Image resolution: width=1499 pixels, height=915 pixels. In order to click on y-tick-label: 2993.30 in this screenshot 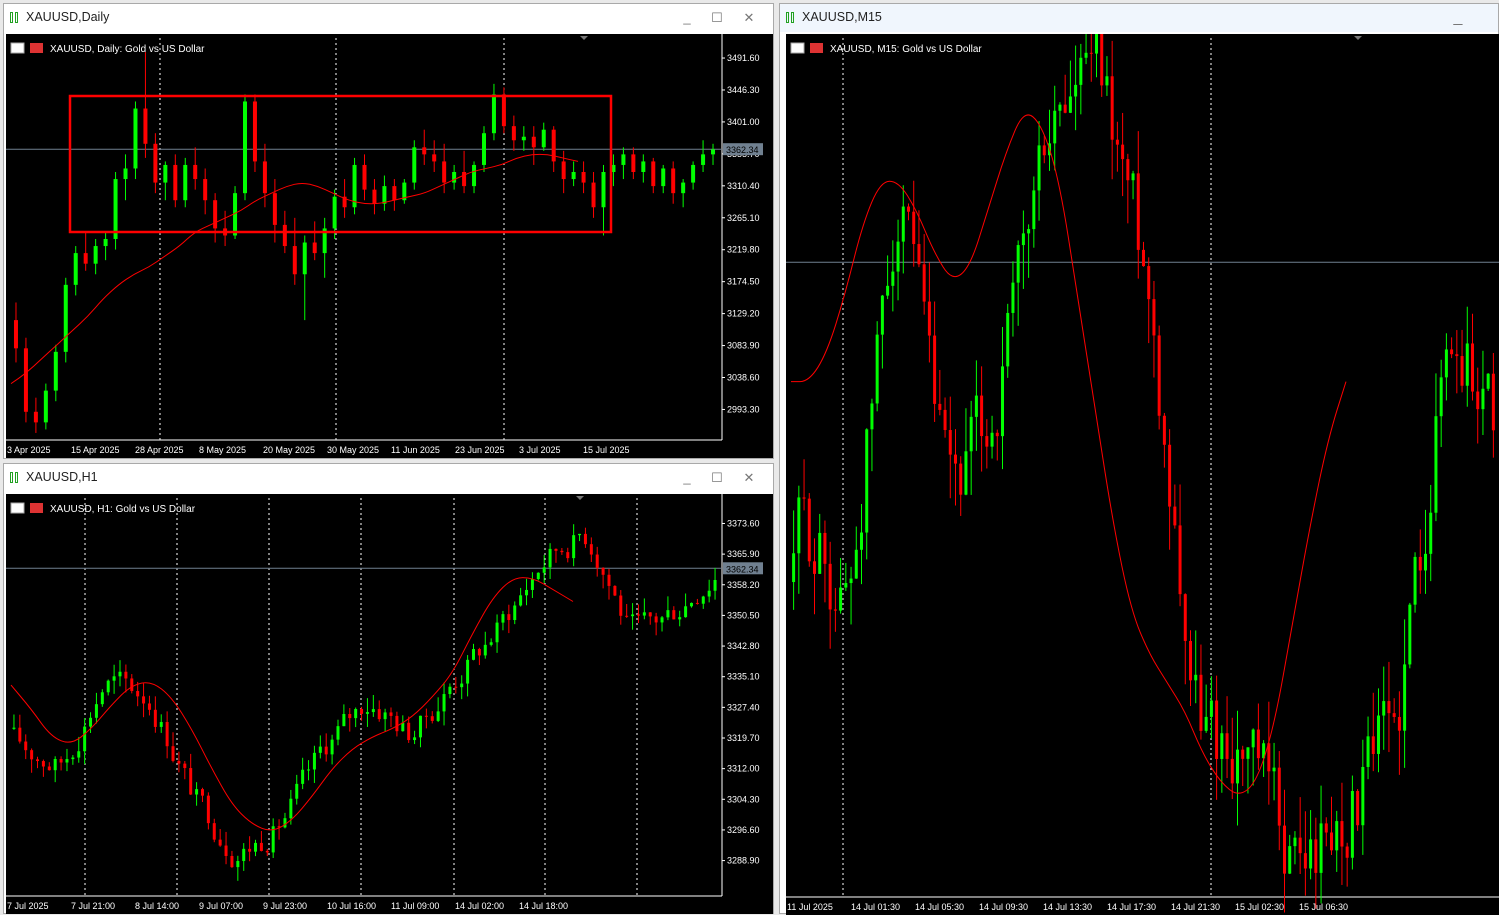, I will do `click(743, 409)`.